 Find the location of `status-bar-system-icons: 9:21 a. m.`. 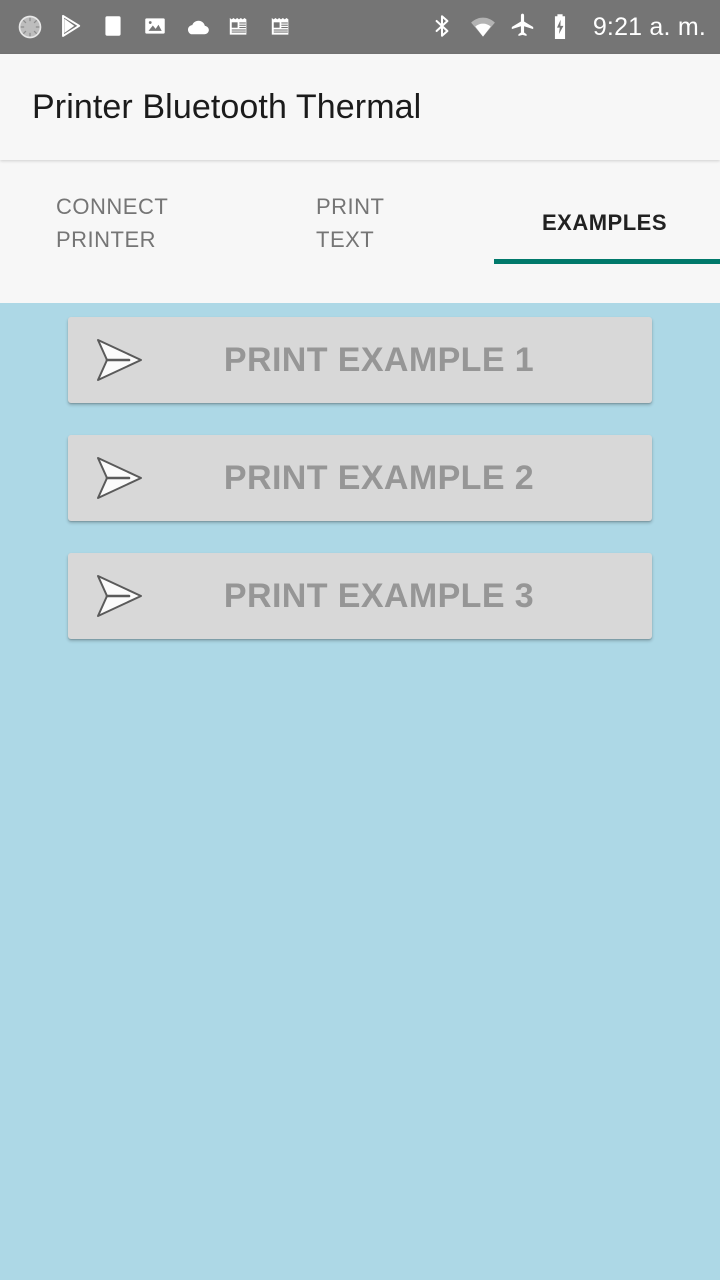

status-bar-system-icons: 9:21 a. m. is located at coordinates (567, 27).